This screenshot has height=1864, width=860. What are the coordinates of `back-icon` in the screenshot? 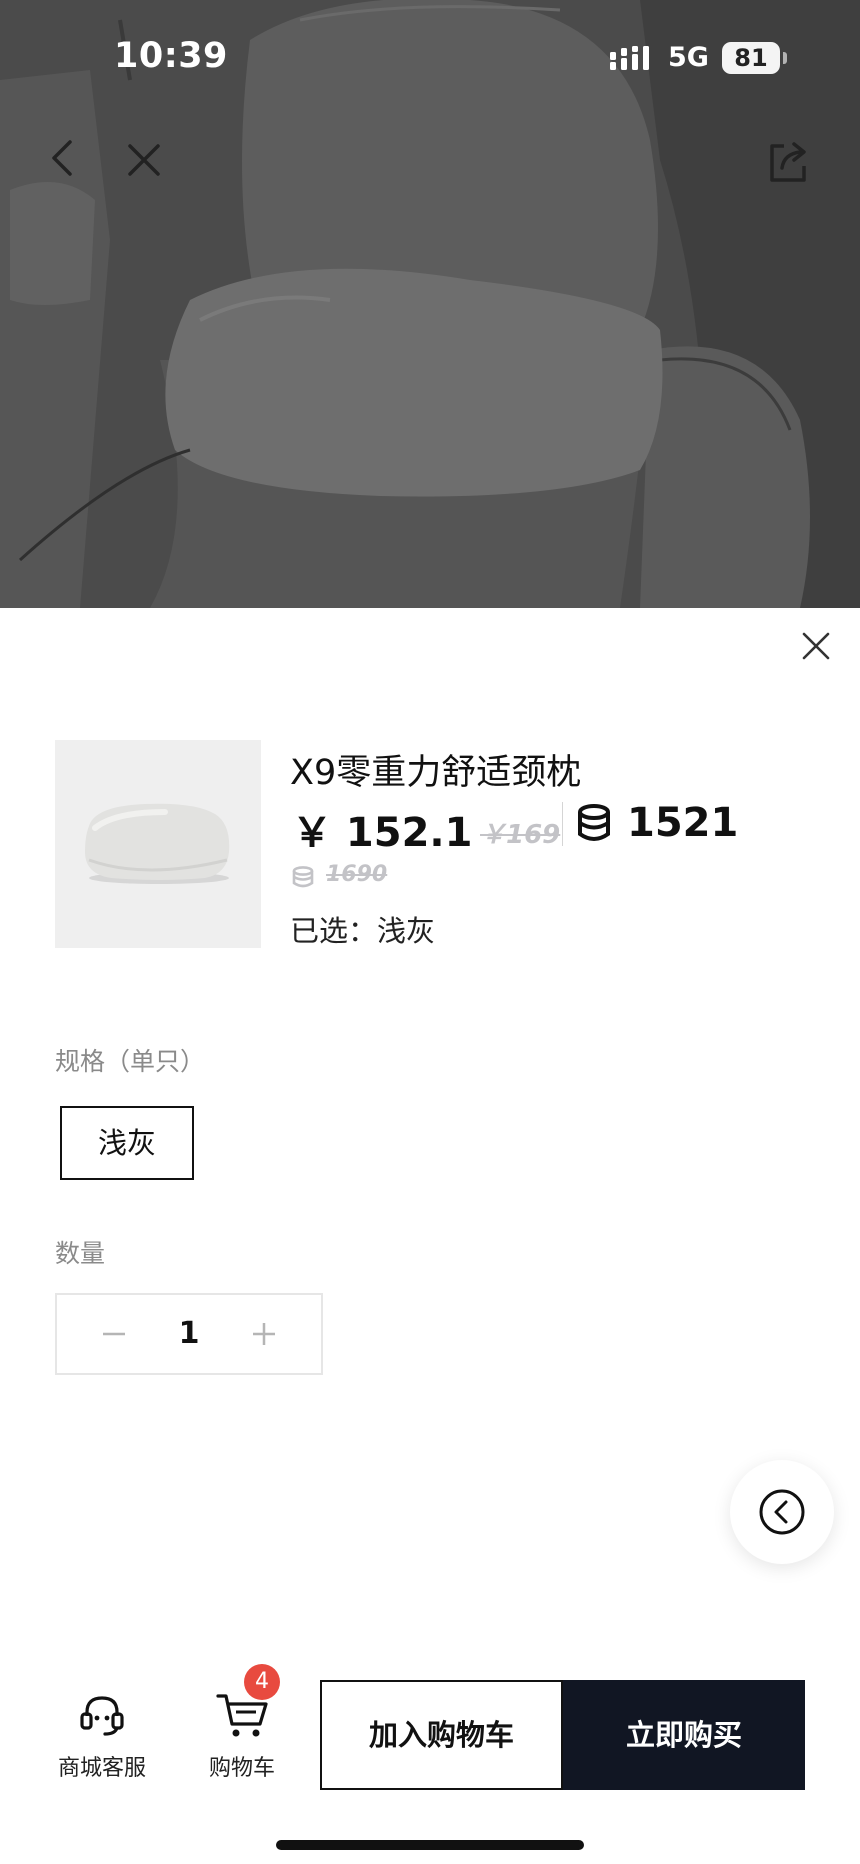 It's located at (62, 158).